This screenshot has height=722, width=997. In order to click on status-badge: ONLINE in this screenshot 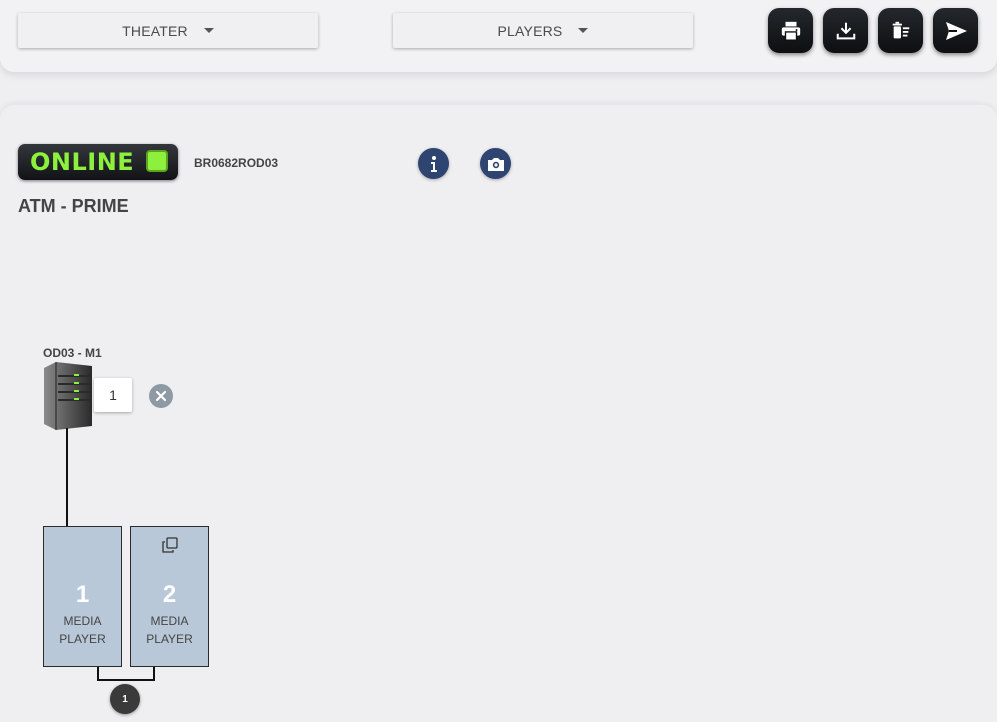, I will do `click(98, 162)`.